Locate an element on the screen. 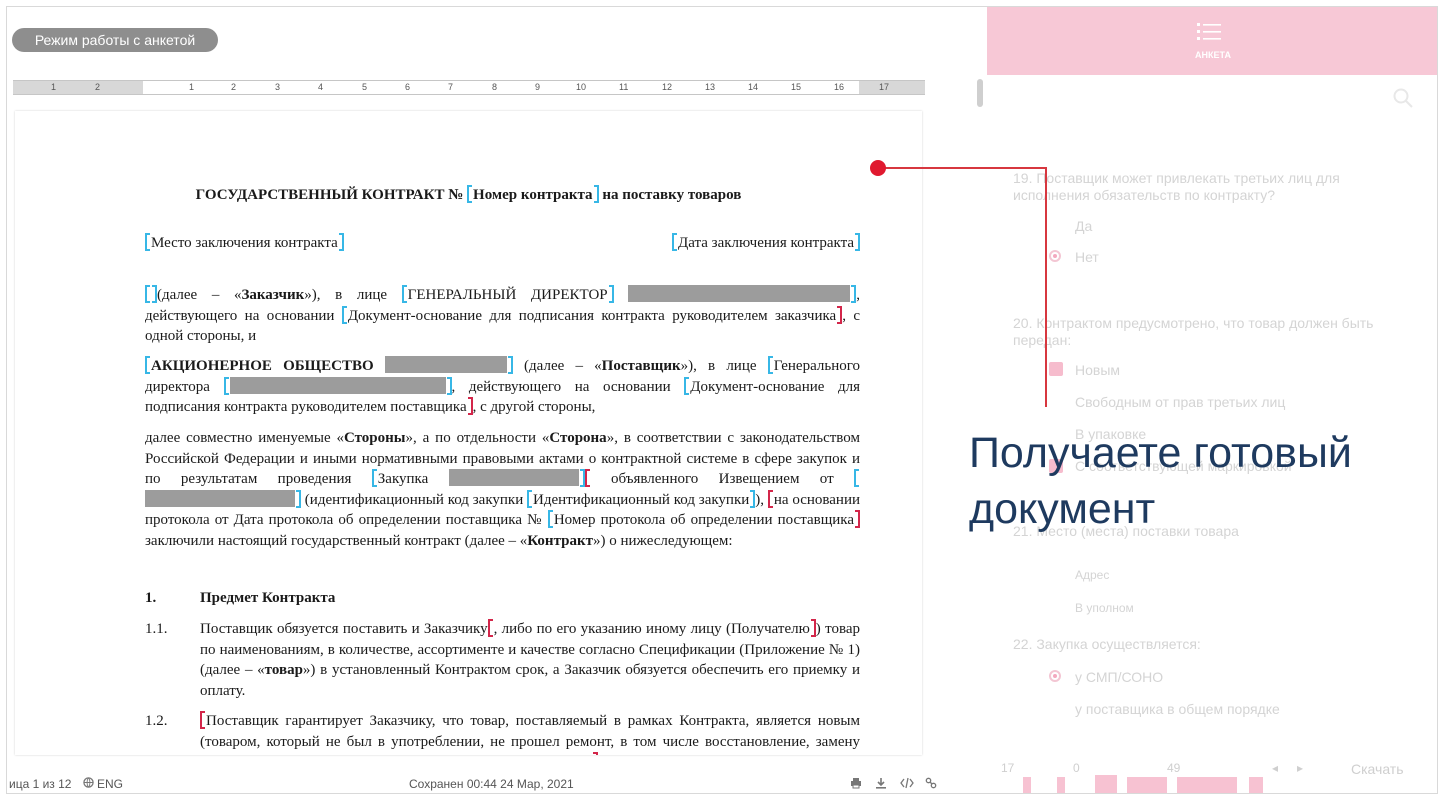 The height and width of the screenshot is (800, 1443). ruler-label: 11 is located at coordinates (624, 87).